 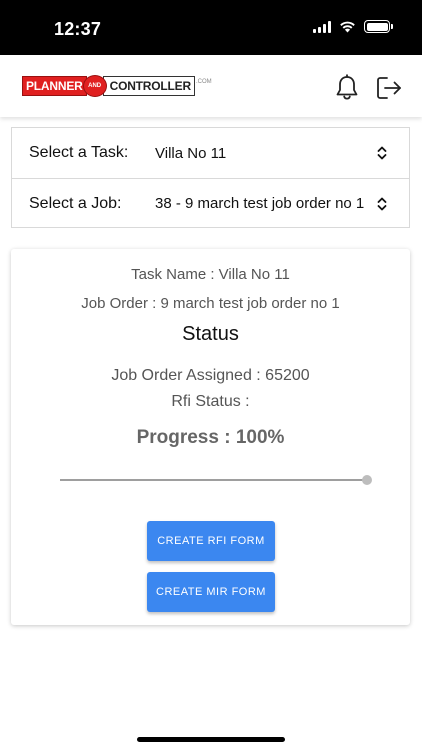 I want to click on task-select: Select a Task: Villa No 11, so click(x=210, y=153).